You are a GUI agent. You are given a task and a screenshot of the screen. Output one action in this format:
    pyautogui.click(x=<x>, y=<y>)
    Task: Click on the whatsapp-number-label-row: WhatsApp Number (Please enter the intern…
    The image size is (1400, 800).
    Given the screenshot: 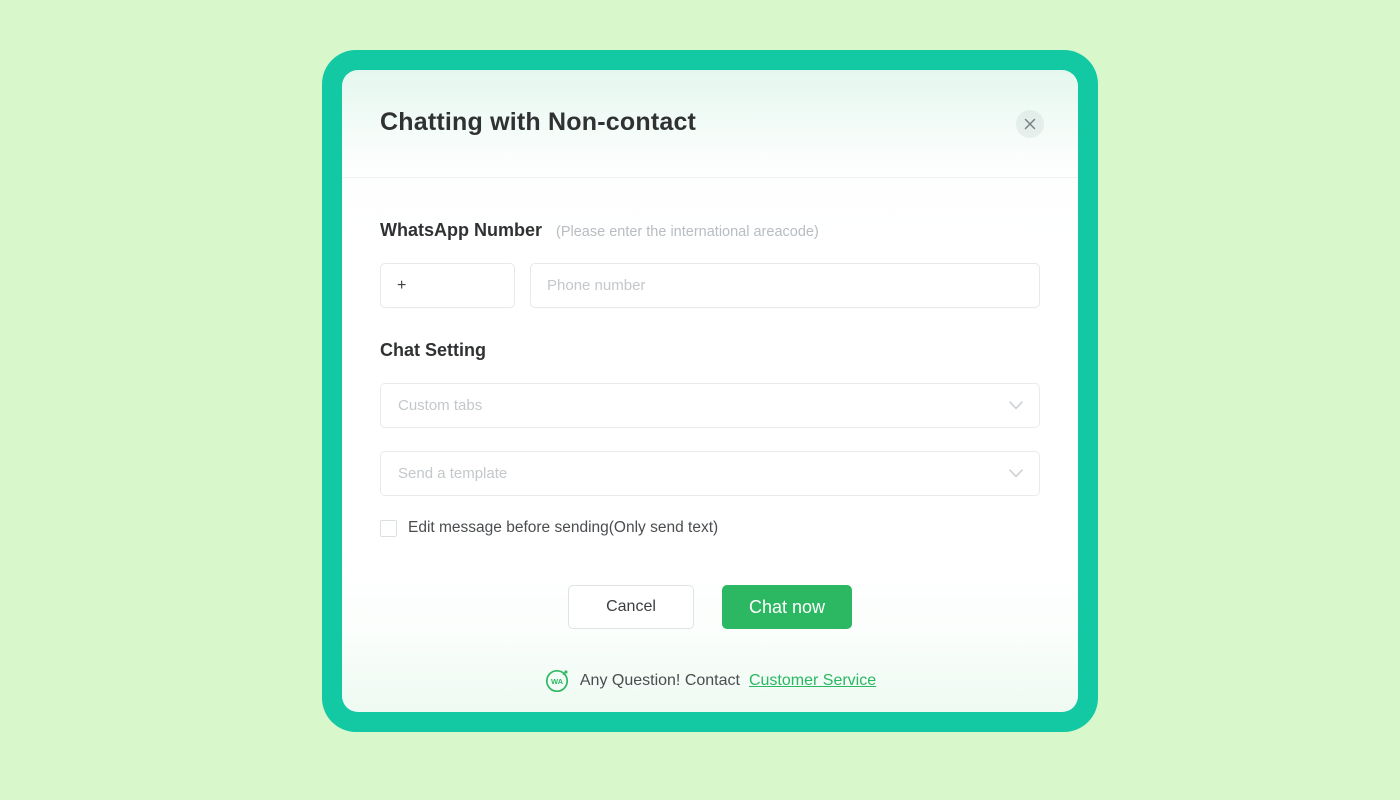 What is the action you would take?
    pyautogui.click(x=710, y=230)
    